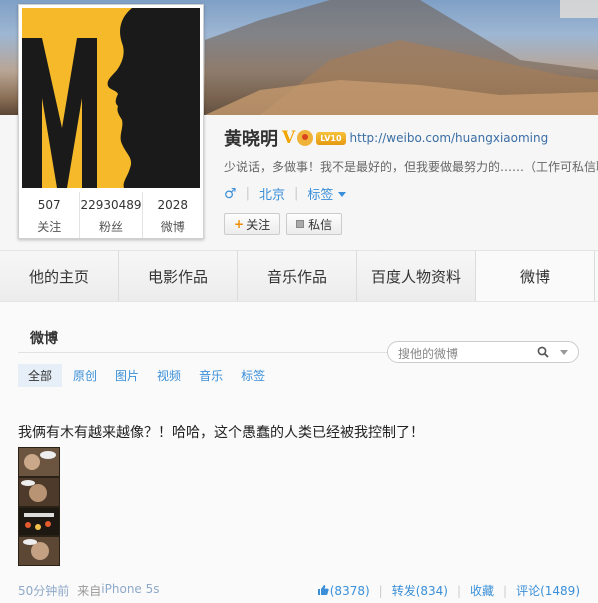 This screenshot has width=598, height=603. Describe the element at coordinates (49, 227) in the screenshot. I see `stat-following-label: 关注` at that location.